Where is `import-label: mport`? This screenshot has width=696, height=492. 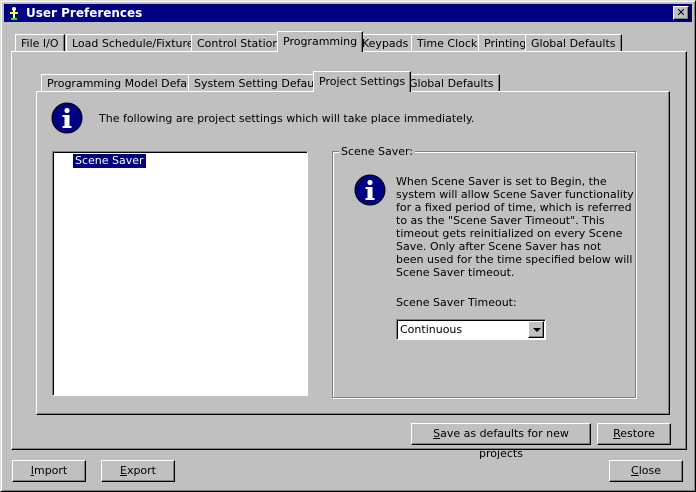 import-label: mport is located at coordinates (50, 470).